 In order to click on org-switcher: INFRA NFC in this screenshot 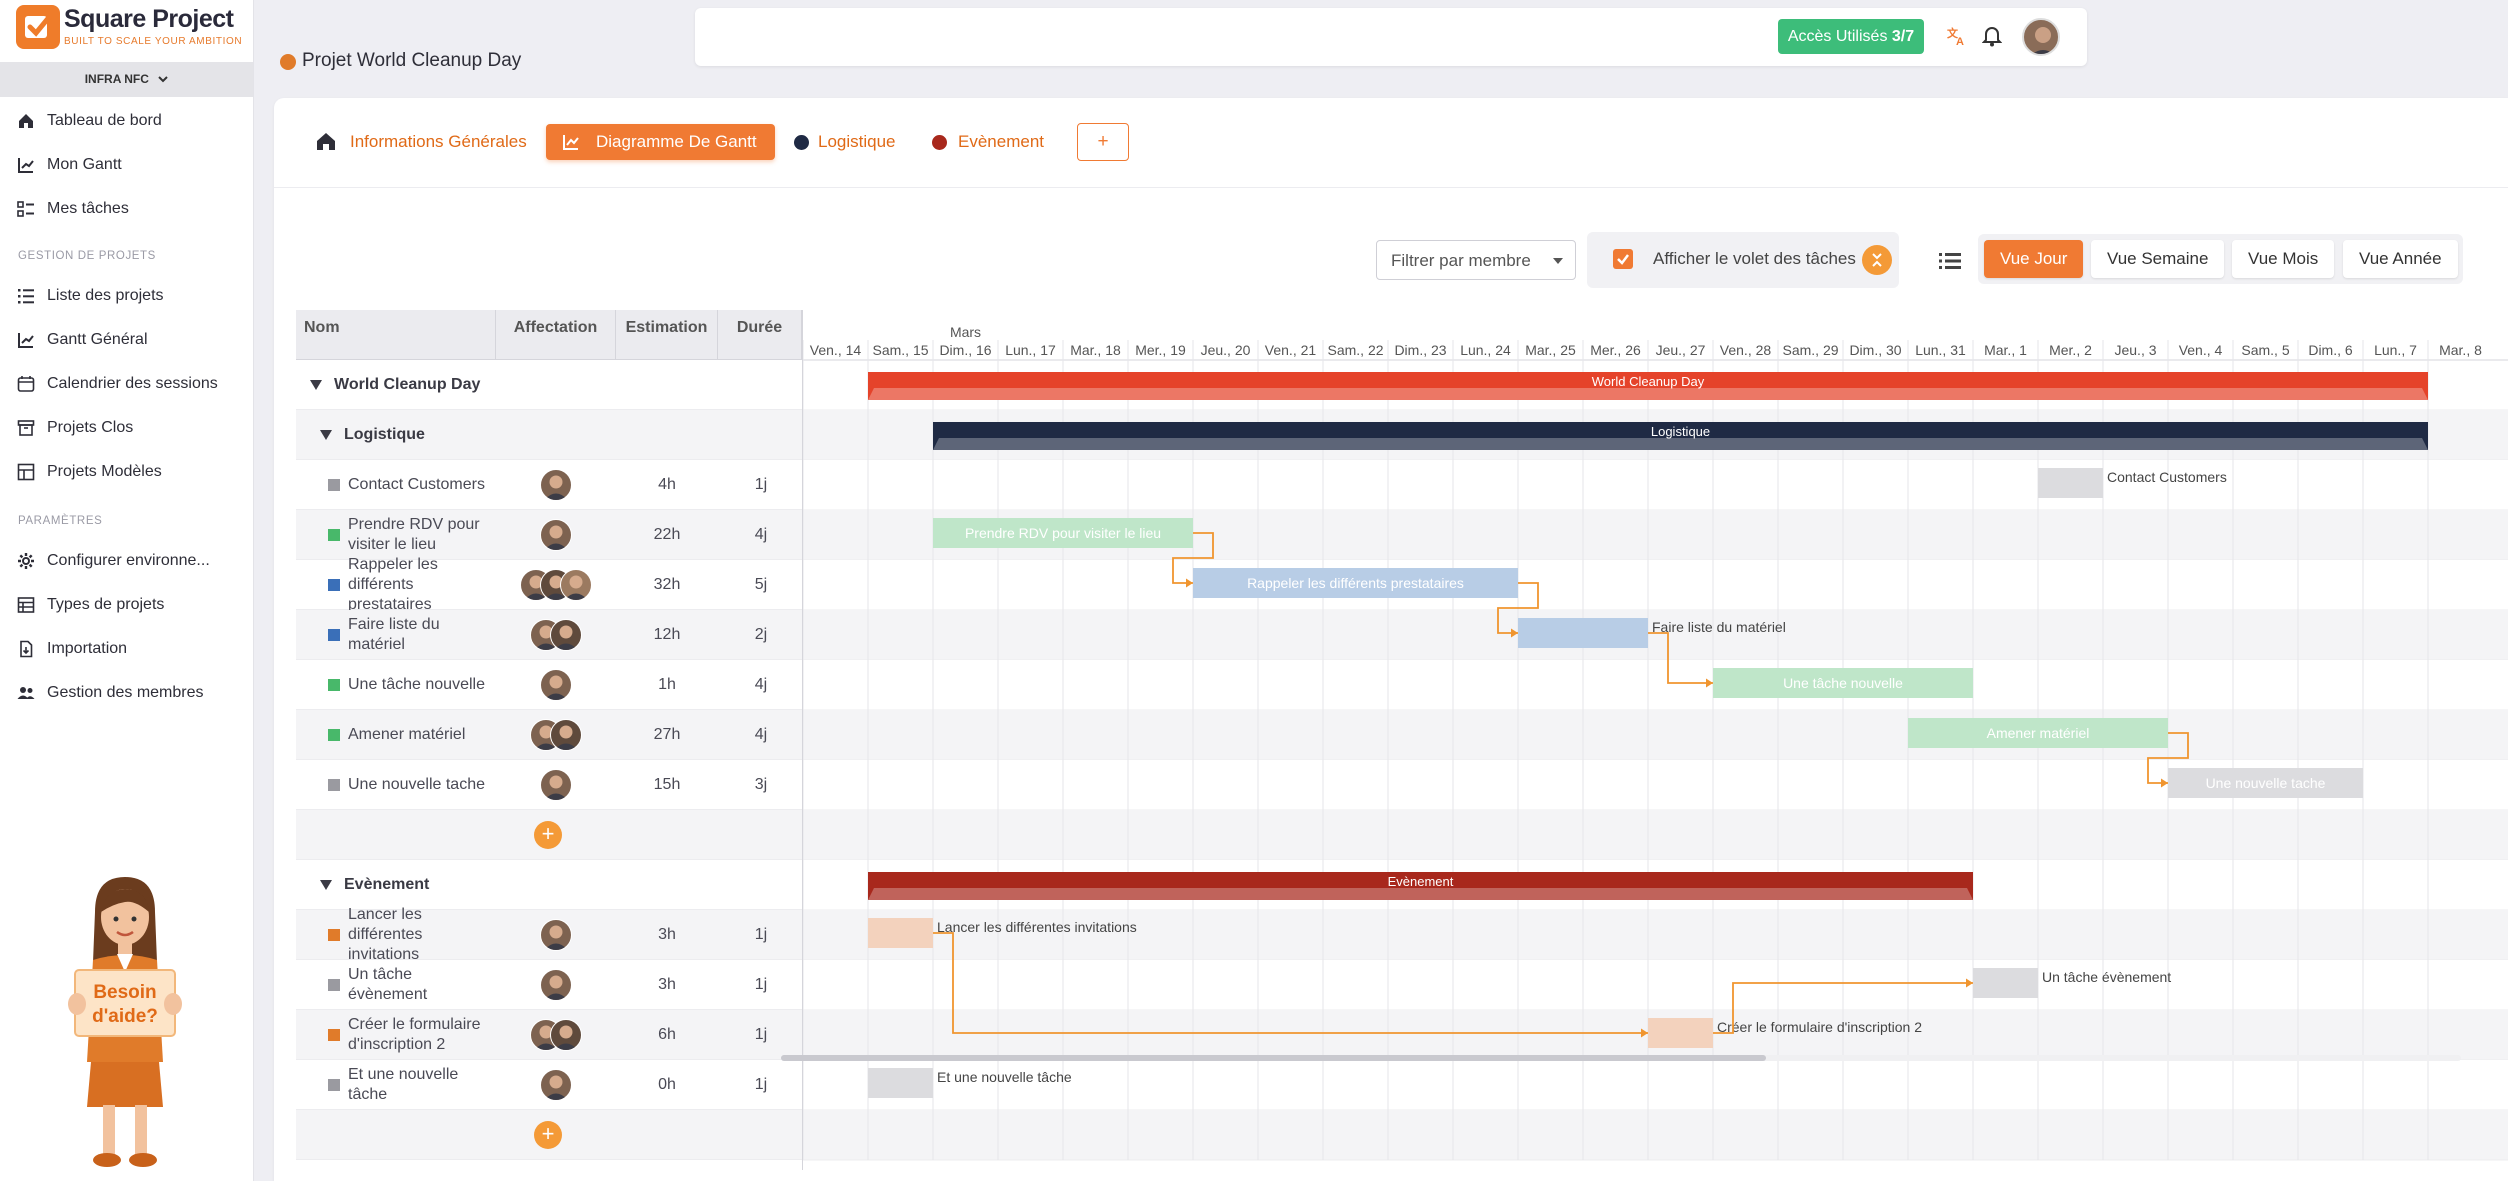, I will do `click(126, 79)`.